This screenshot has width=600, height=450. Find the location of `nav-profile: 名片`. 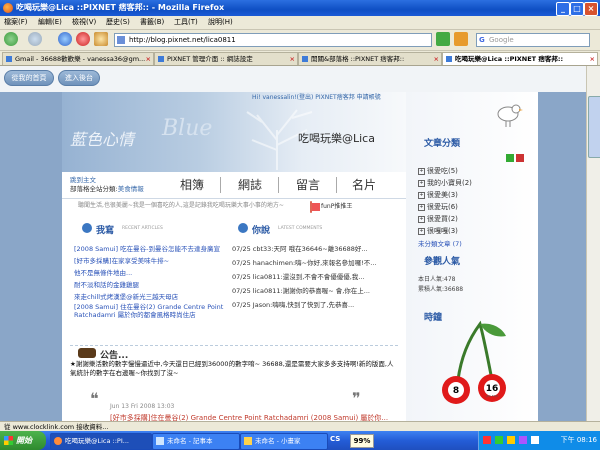

nav-profile: 名片 is located at coordinates (364, 184).